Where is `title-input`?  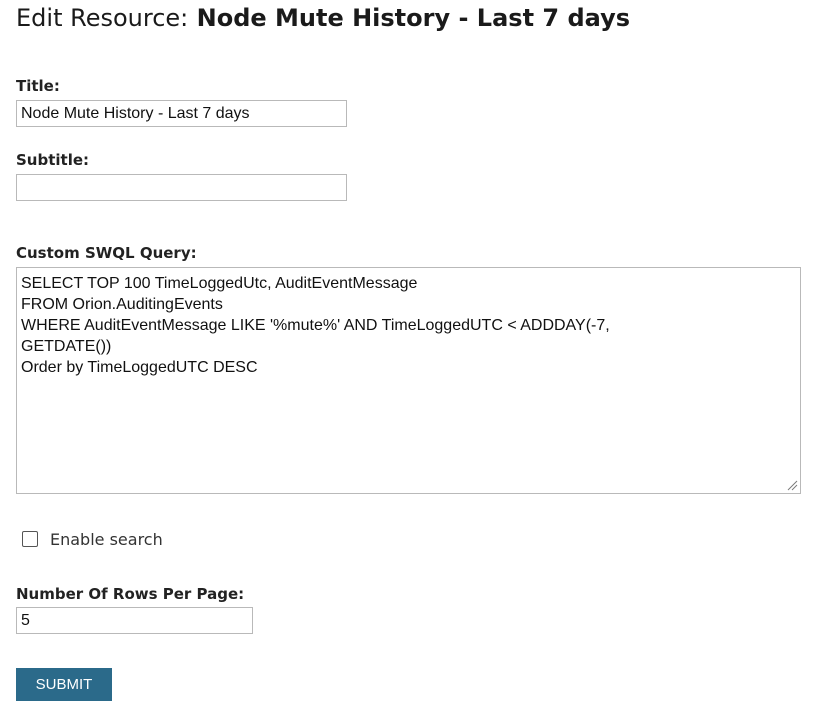
title-input is located at coordinates (181, 113).